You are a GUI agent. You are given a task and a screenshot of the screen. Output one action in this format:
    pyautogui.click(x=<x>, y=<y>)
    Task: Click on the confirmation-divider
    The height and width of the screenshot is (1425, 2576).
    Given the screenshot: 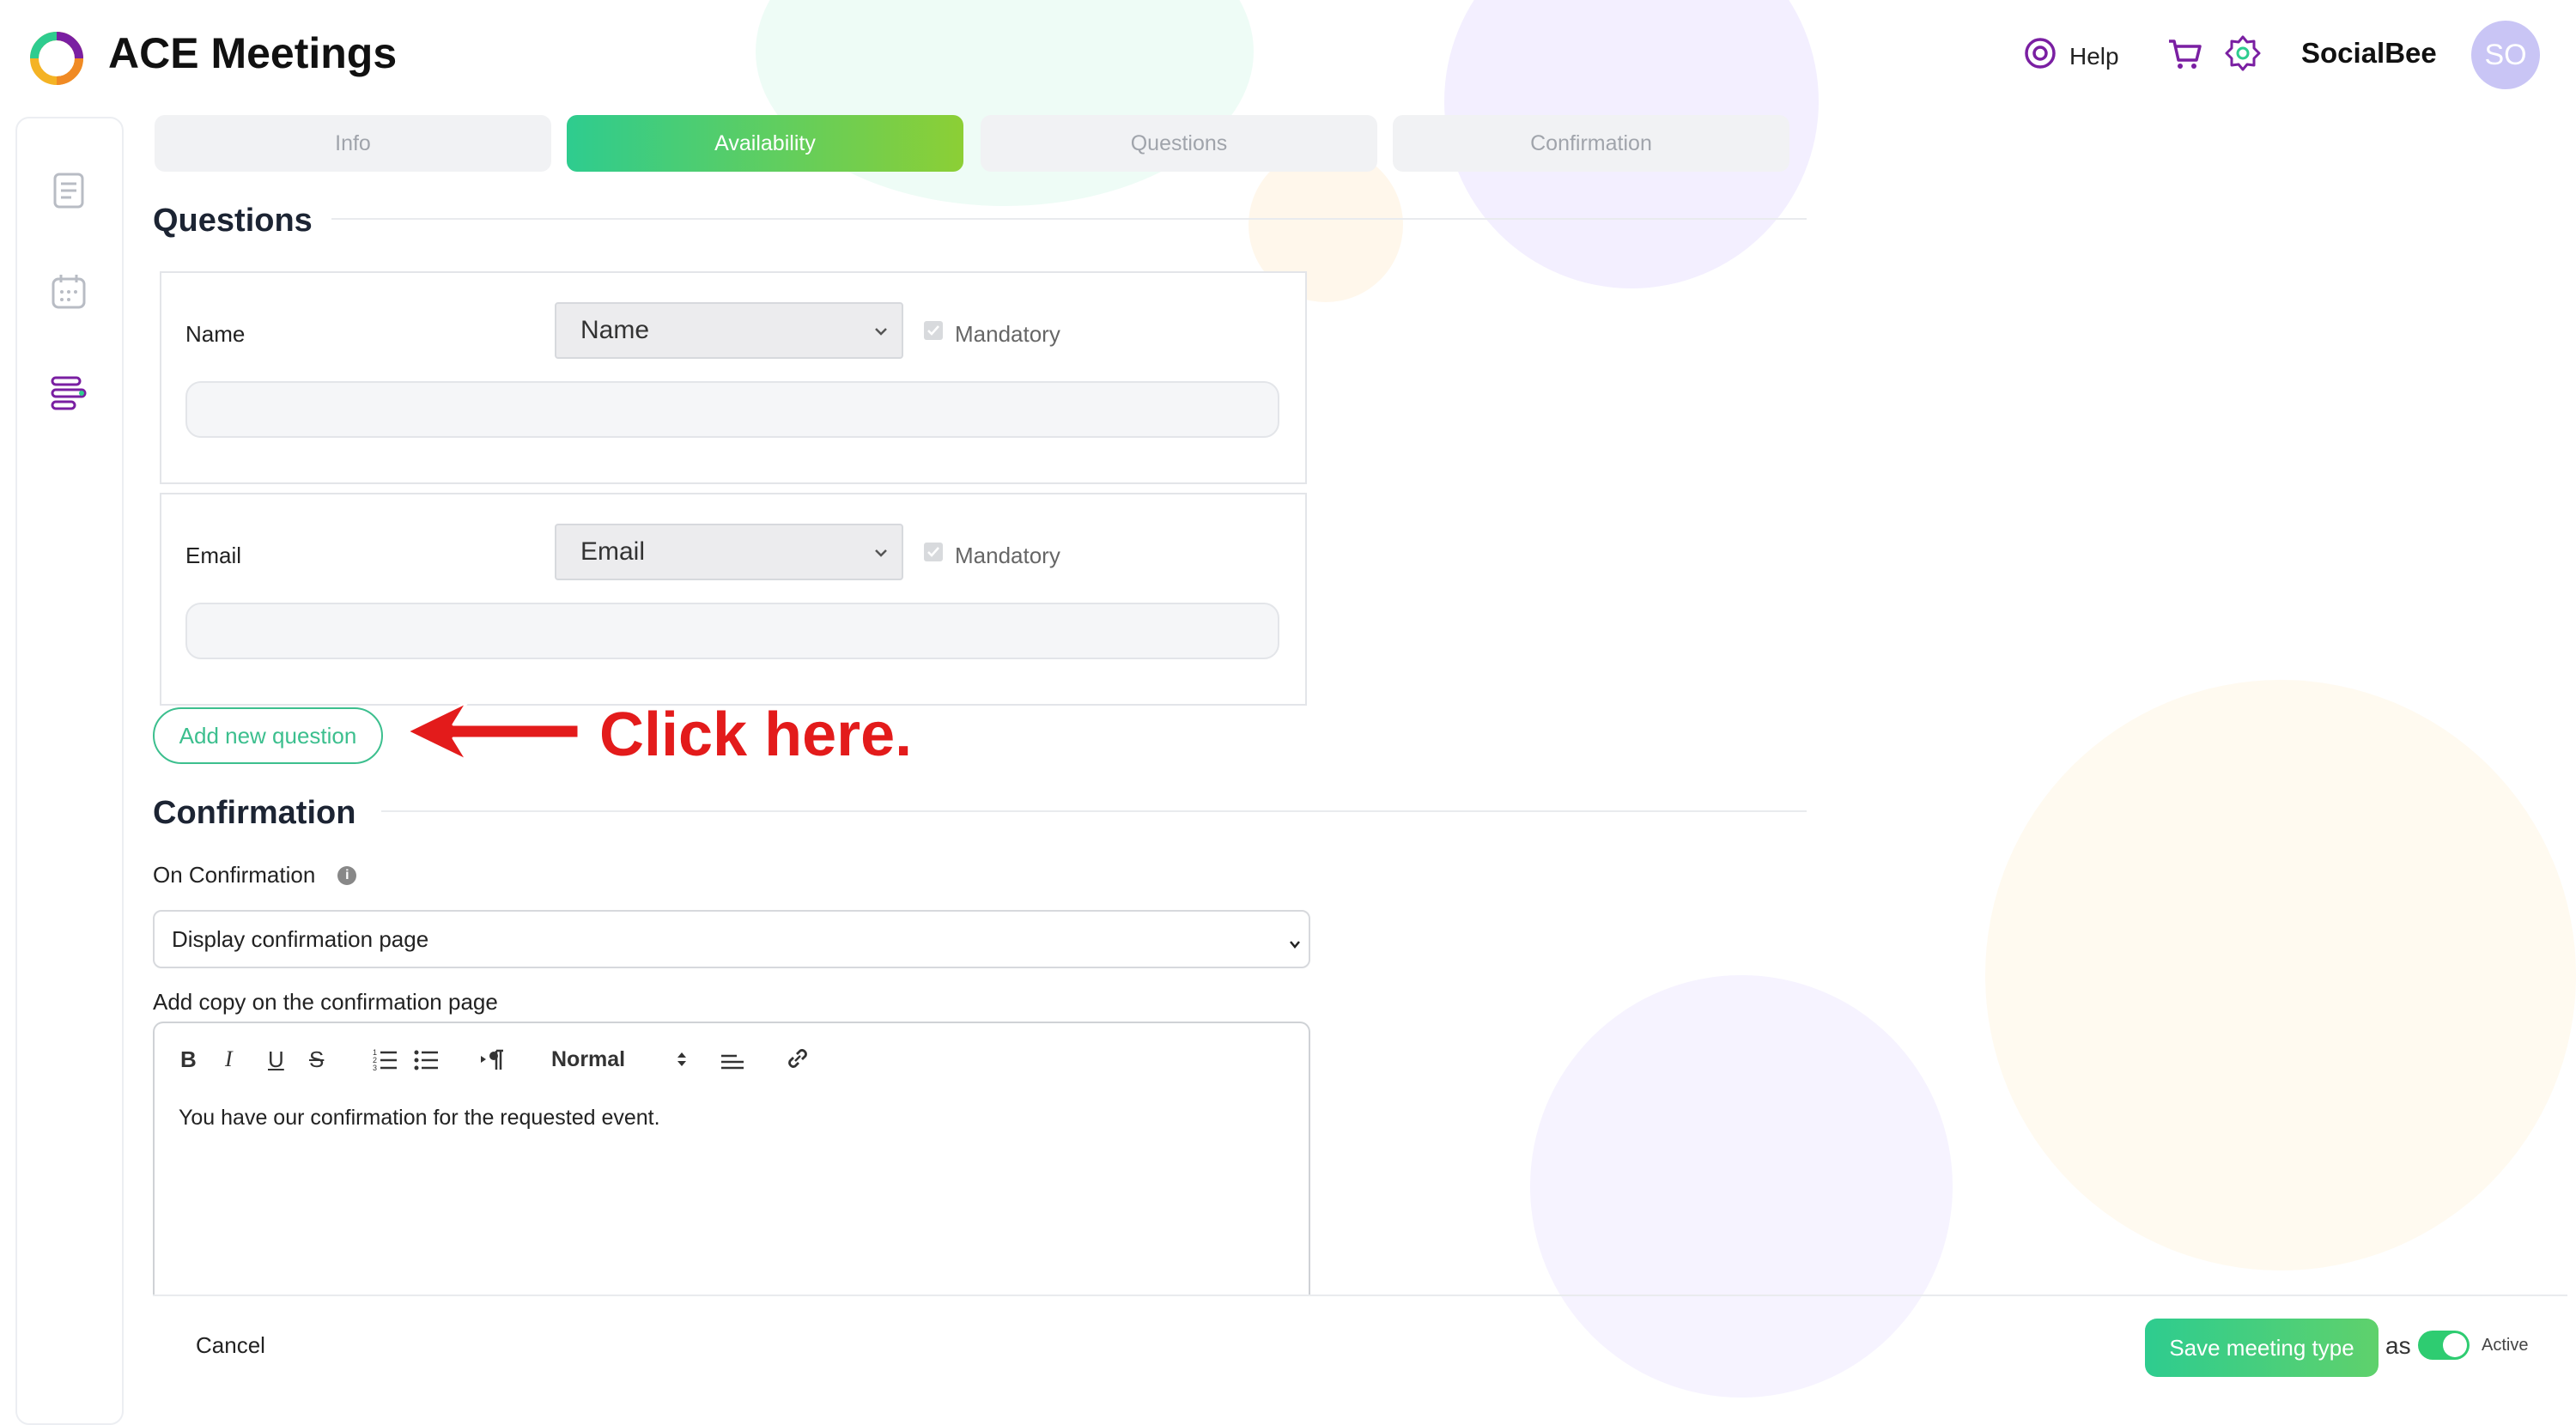 What is the action you would take?
    pyautogui.click(x=1094, y=811)
    